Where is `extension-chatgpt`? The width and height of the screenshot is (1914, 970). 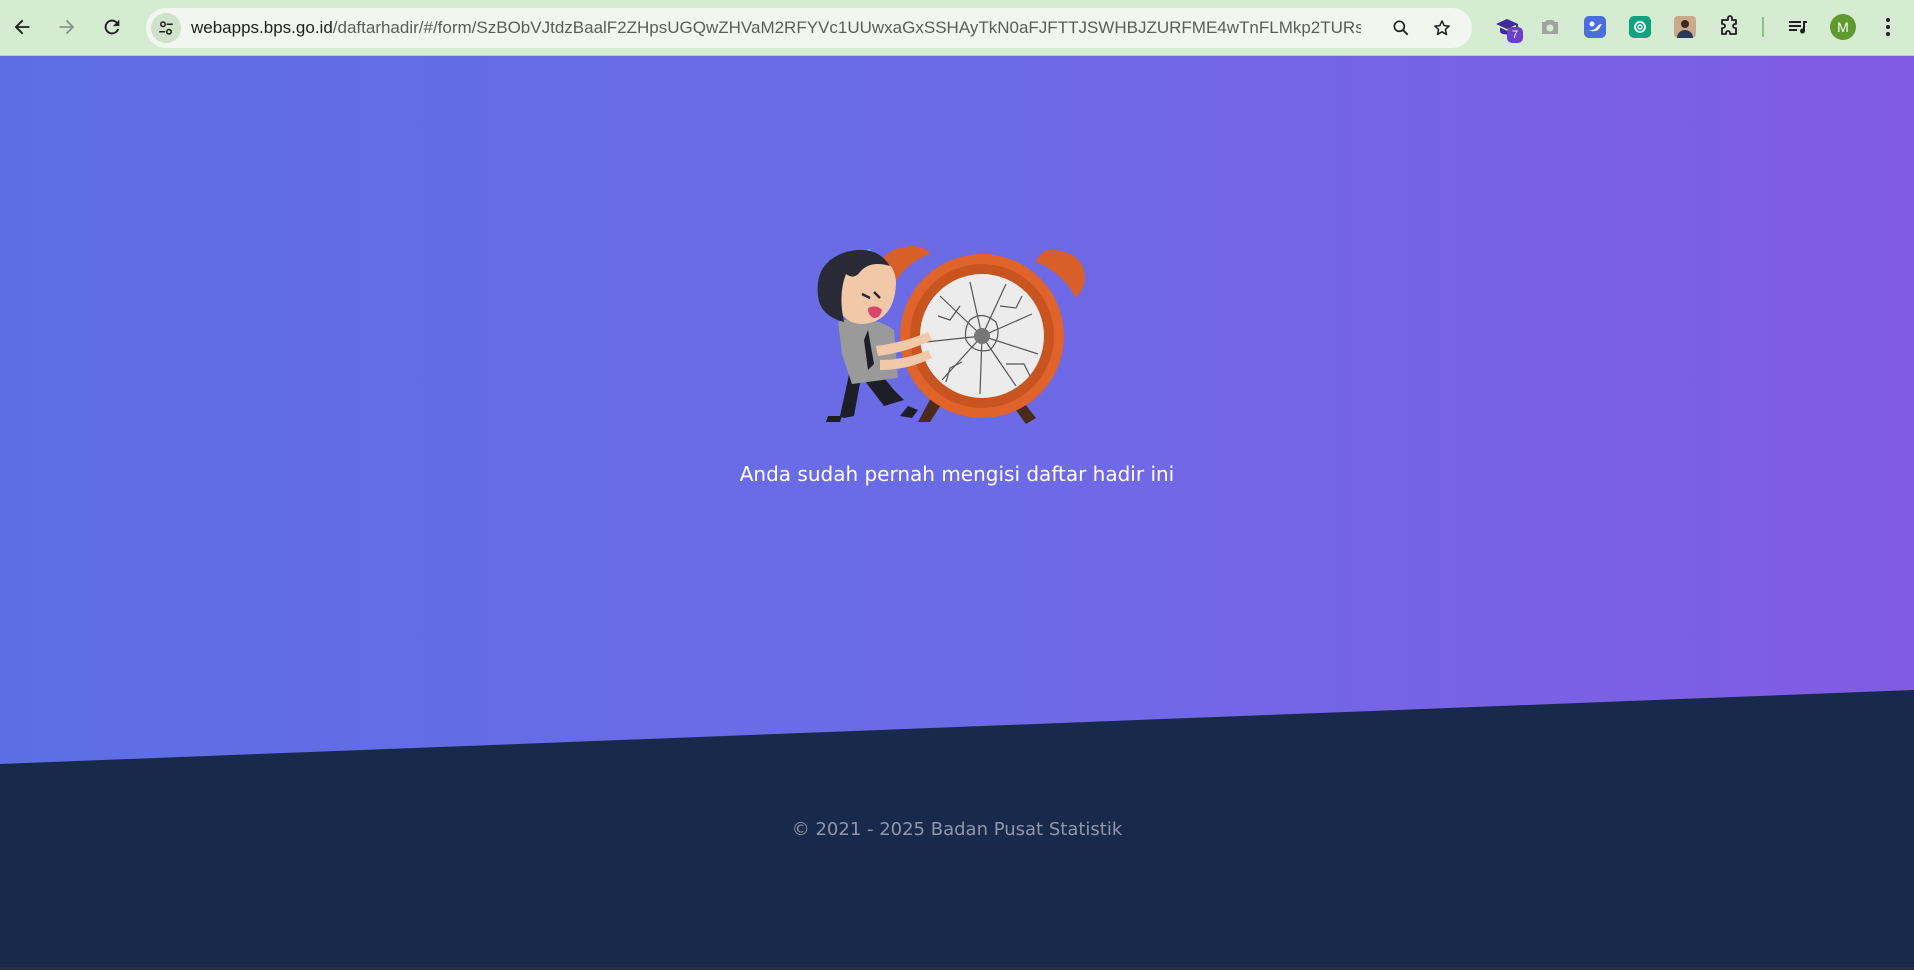 extension-chatgpt is located at coordinates (1640, 27).